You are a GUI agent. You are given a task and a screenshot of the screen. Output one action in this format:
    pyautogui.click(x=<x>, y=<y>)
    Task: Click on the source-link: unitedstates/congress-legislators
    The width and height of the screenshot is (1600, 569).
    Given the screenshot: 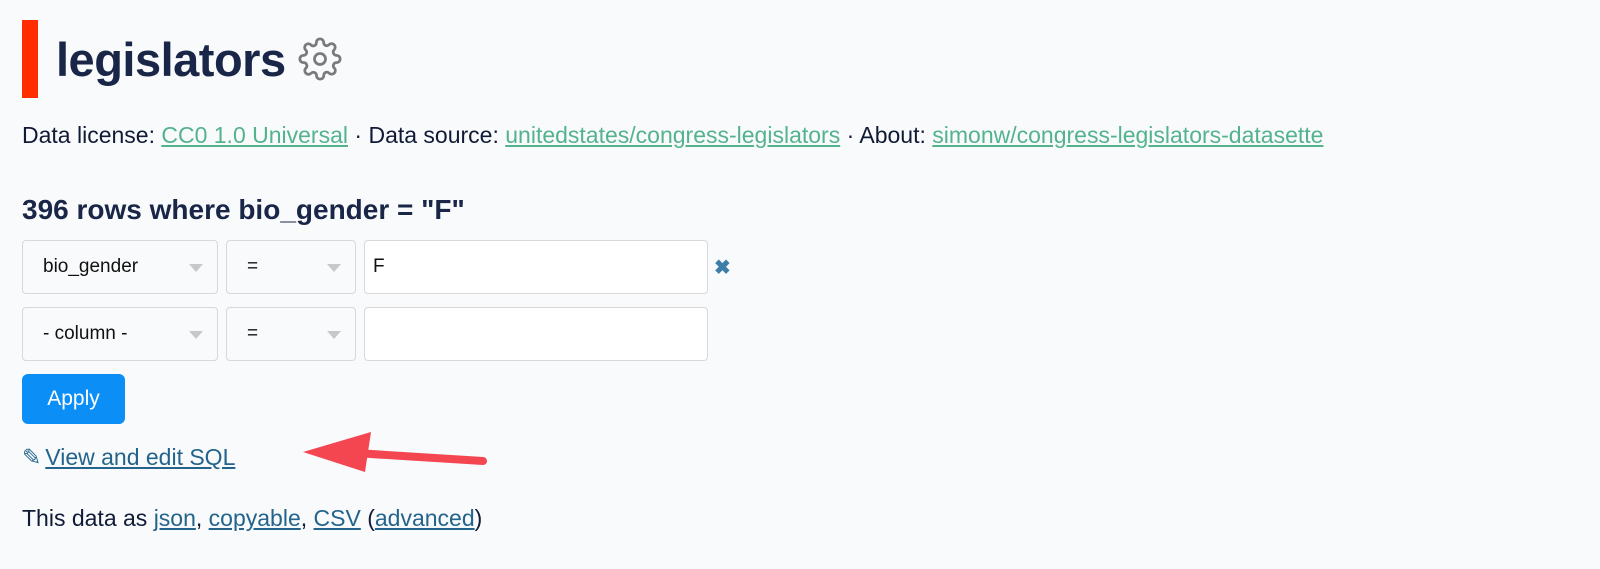 What is the action you would take?
    pyautogui.click(x=672, y=135)
    